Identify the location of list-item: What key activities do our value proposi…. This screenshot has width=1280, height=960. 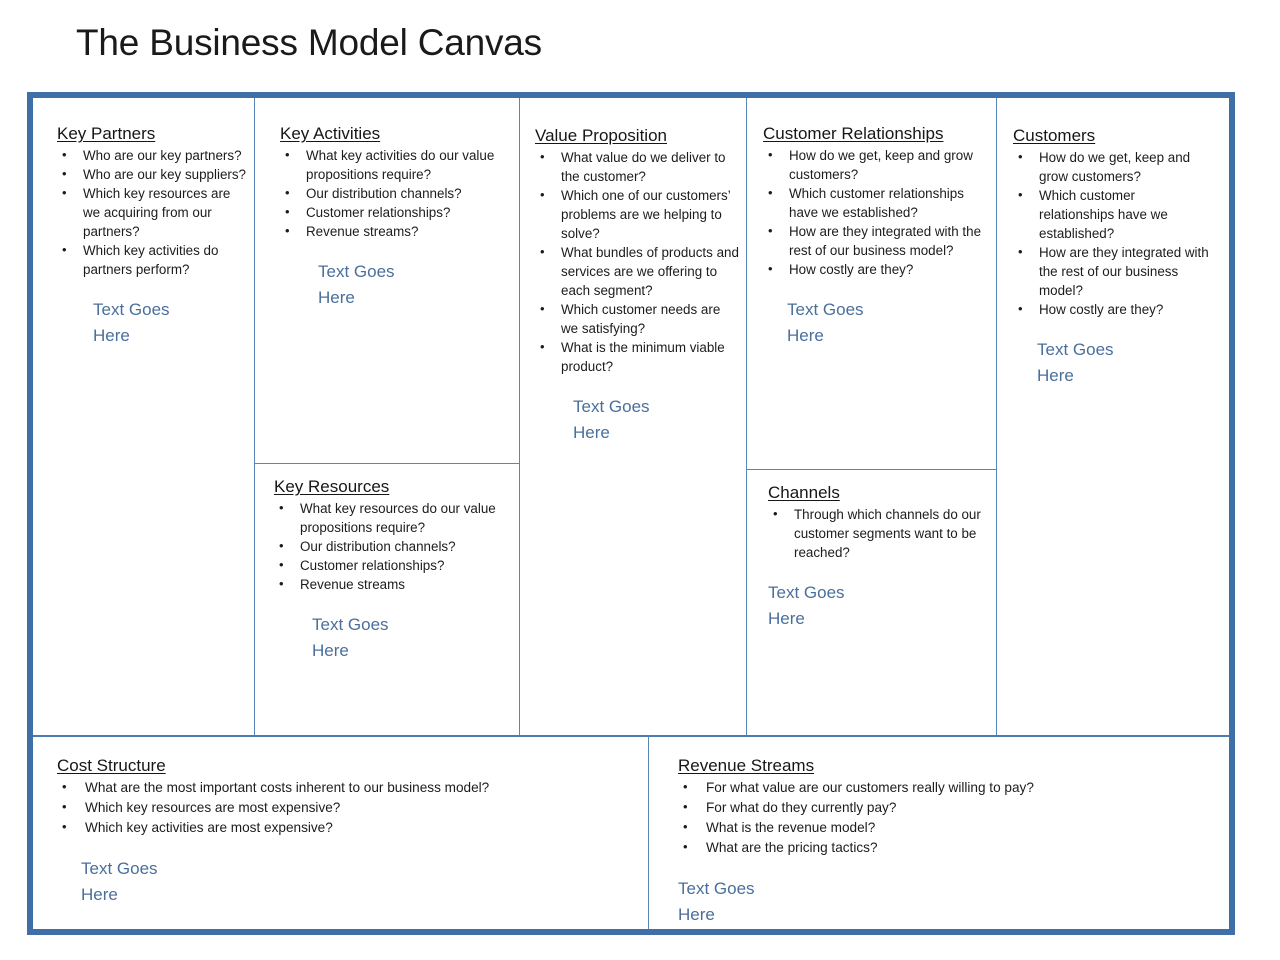
(395, 164).